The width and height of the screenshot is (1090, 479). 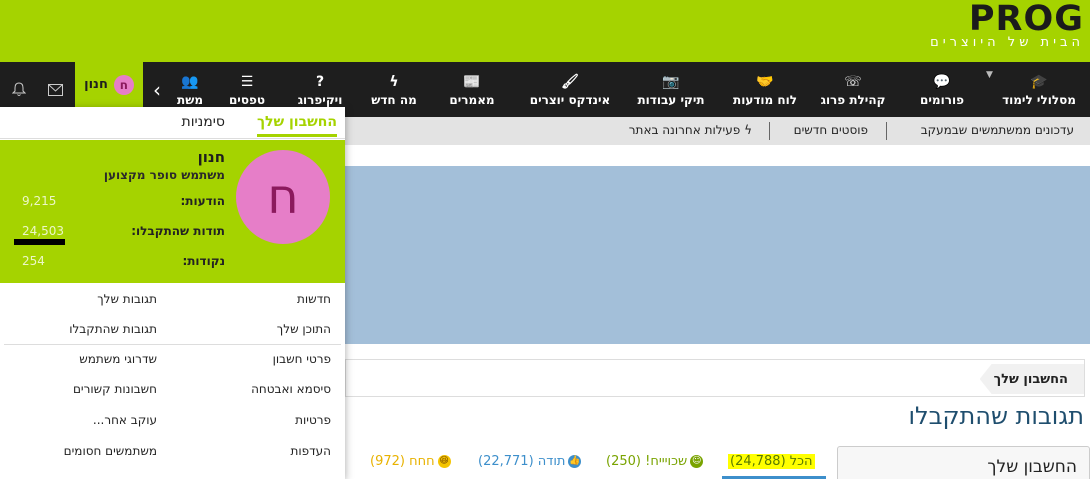 I want to click on nav-label: אינדקס יוצרים, so click(x=570, y=99).